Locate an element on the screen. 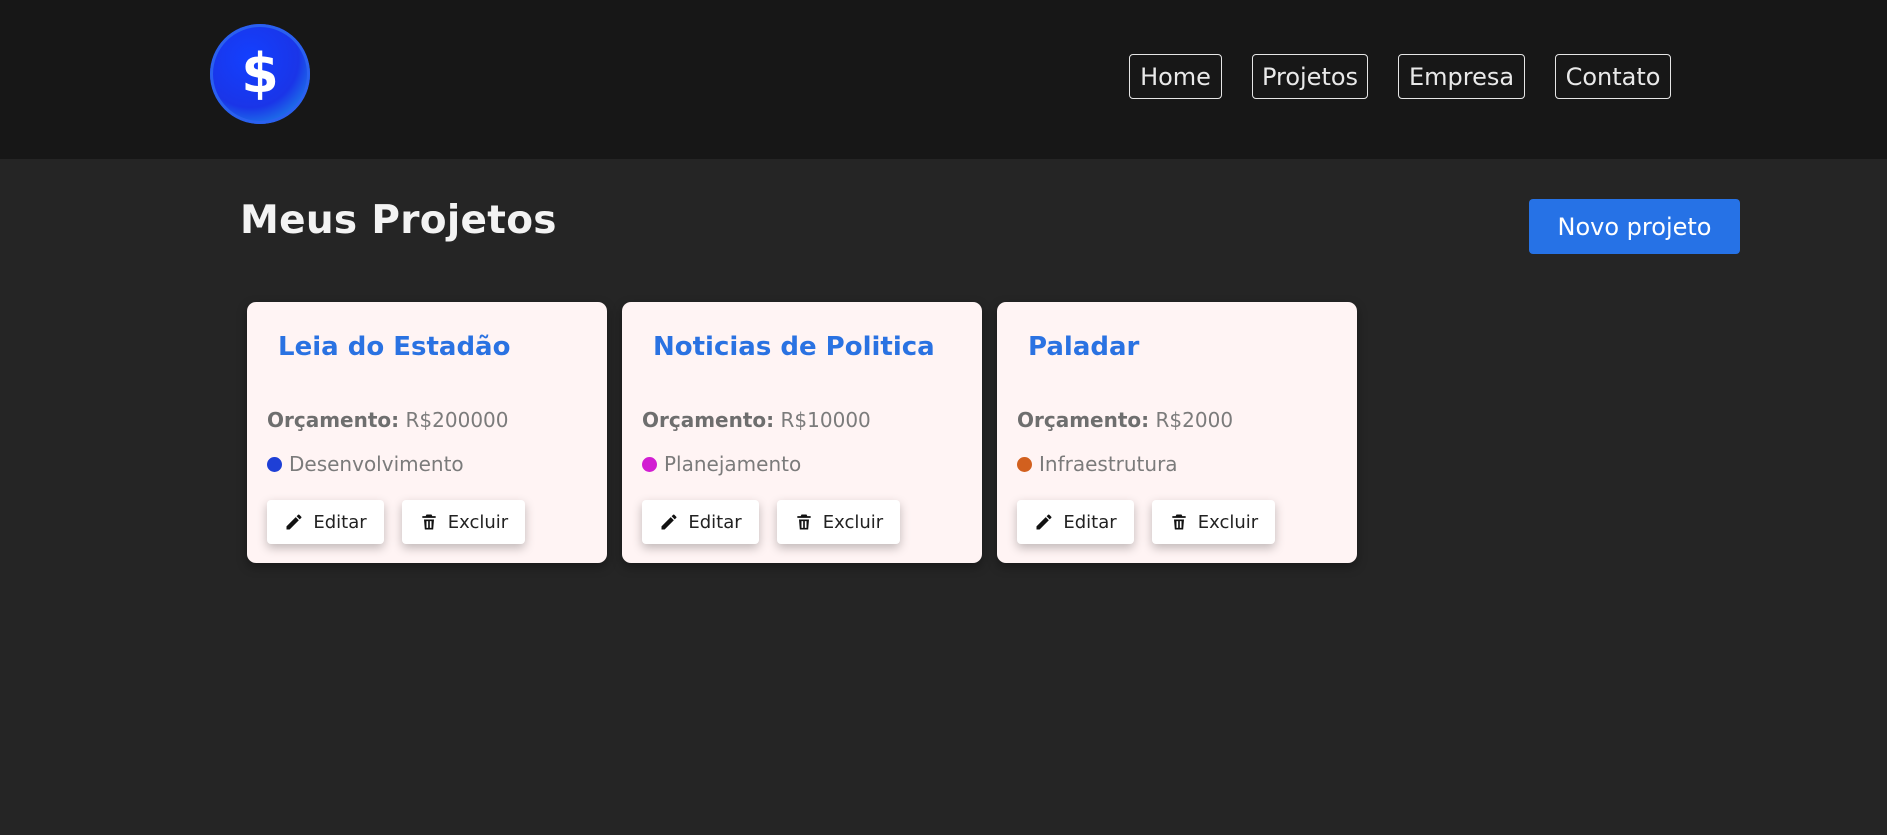 The width and height of the screenshot is (1887, 835). project-category: Desenvolvimento is located at coordinates (365, 464).